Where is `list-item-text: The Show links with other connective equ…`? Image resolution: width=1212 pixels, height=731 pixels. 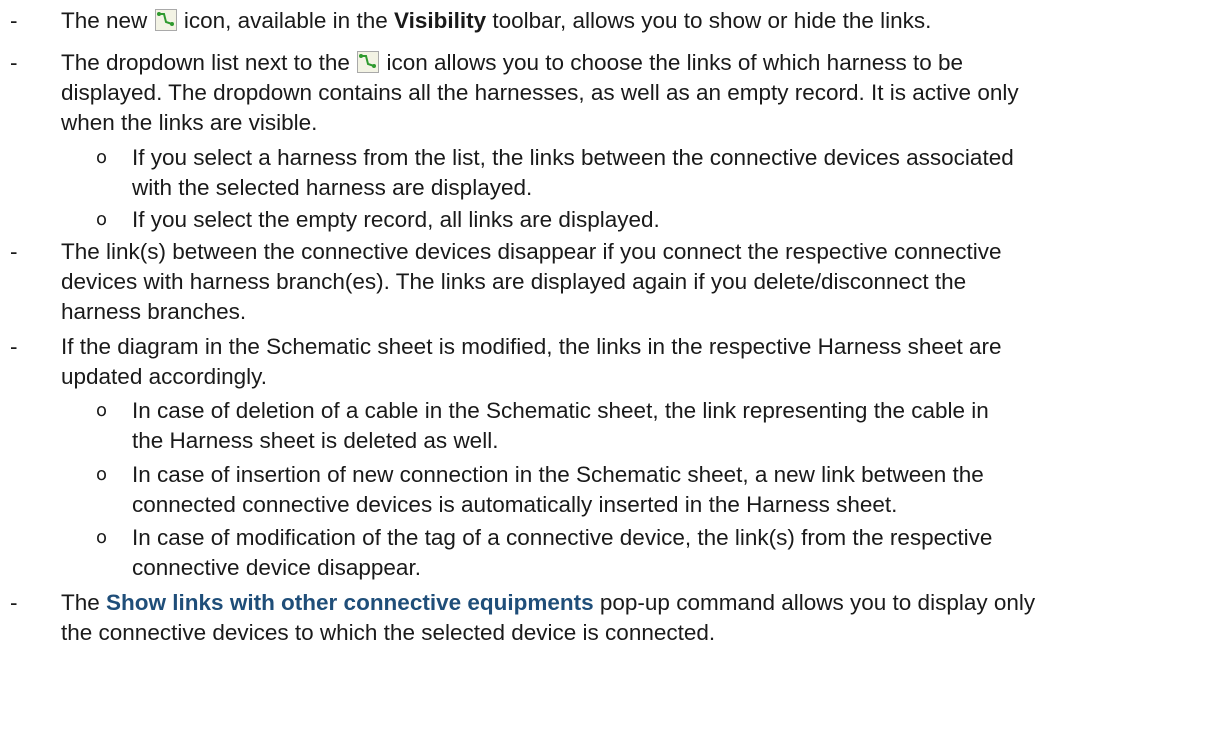
list-item-text: The Show links with other connective equ… is located at coordinates (548, 617).